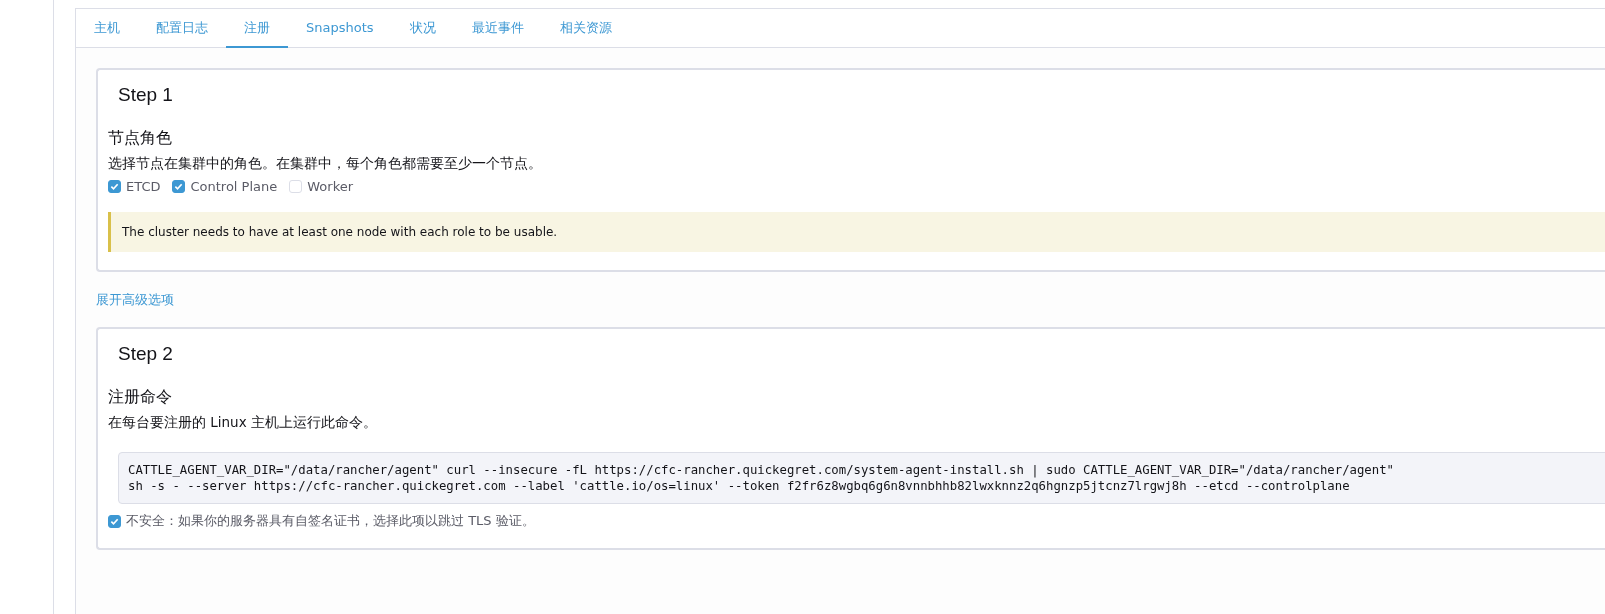 The height and width of the screenshot is (614, 1605). What do you see at coordinates (585, 28) in the screenshot?
I see `tab: 相关资源` at bounding box center [585, 28].